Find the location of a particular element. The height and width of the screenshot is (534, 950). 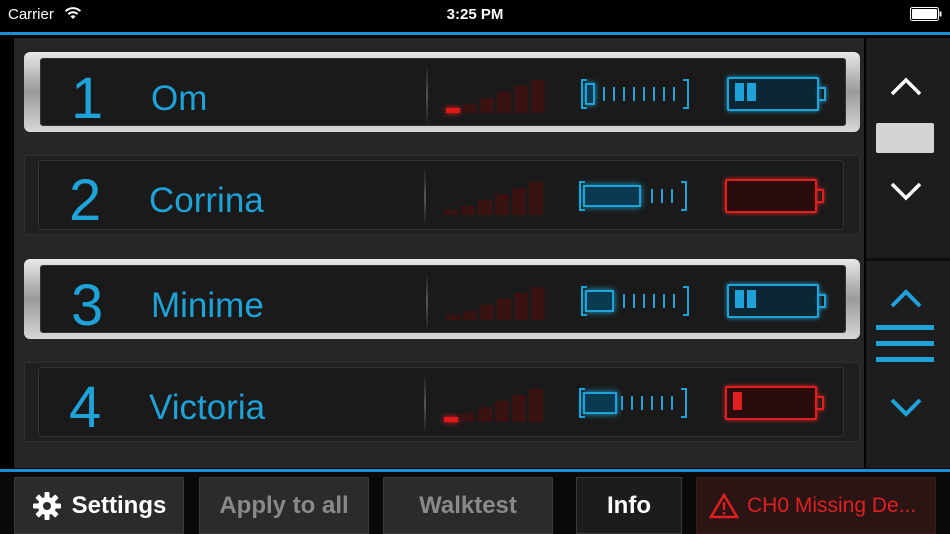

gear-icon is located at coordinates (46, 505).